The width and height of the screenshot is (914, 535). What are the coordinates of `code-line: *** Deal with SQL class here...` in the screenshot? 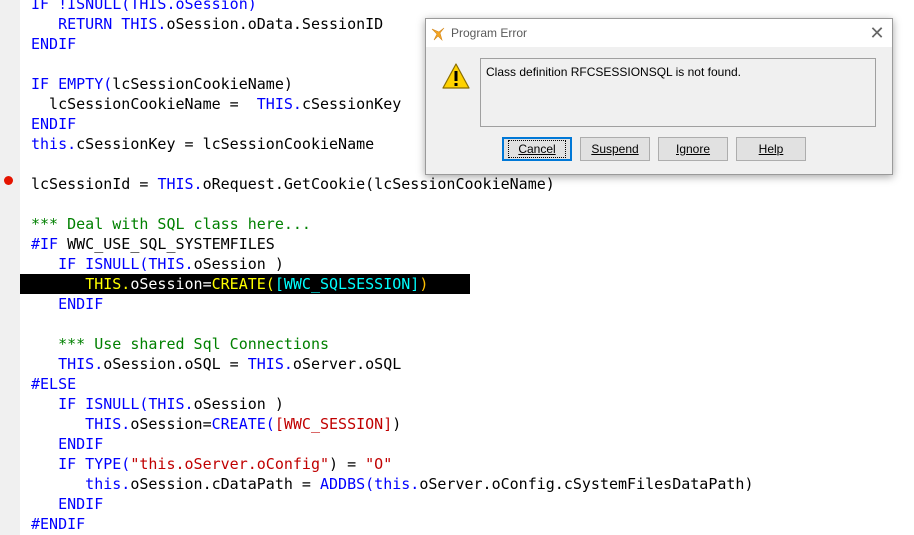 It's located at (472, 224).